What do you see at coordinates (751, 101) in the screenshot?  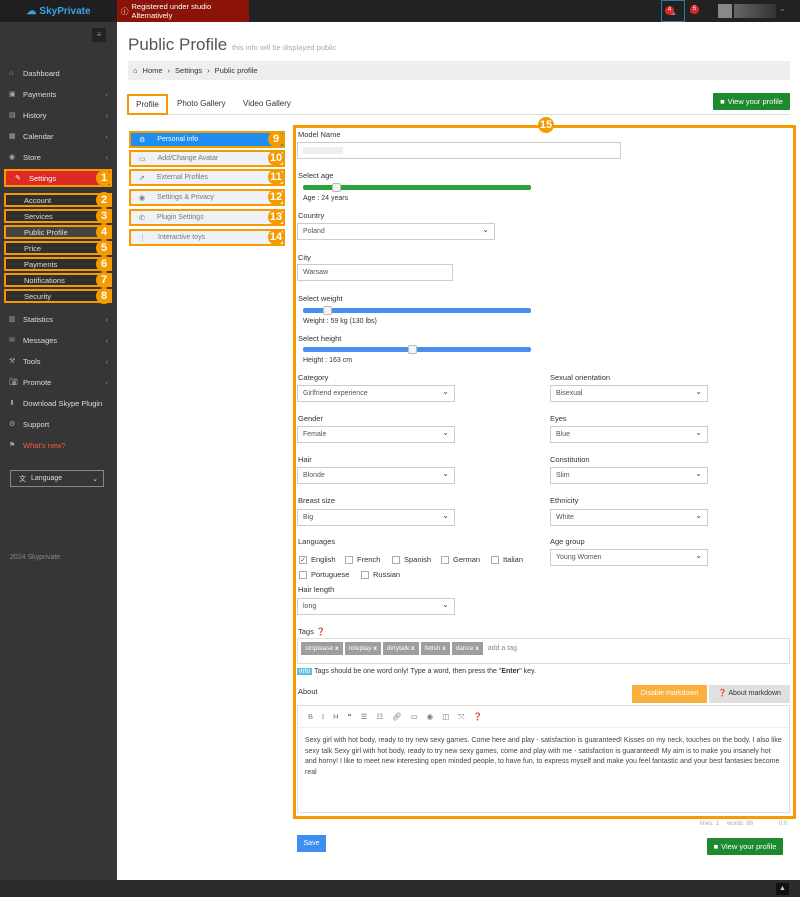 I see `view-profile-button: ■ View your profile` at bounding box center [751, 101].